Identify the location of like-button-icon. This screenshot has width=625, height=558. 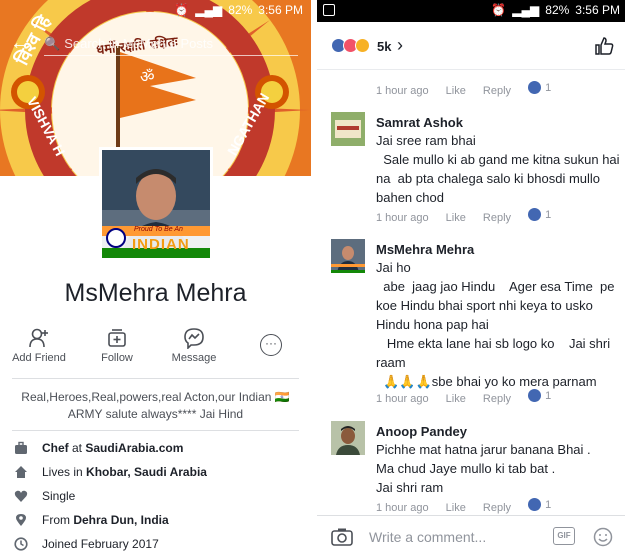
(604, 48).